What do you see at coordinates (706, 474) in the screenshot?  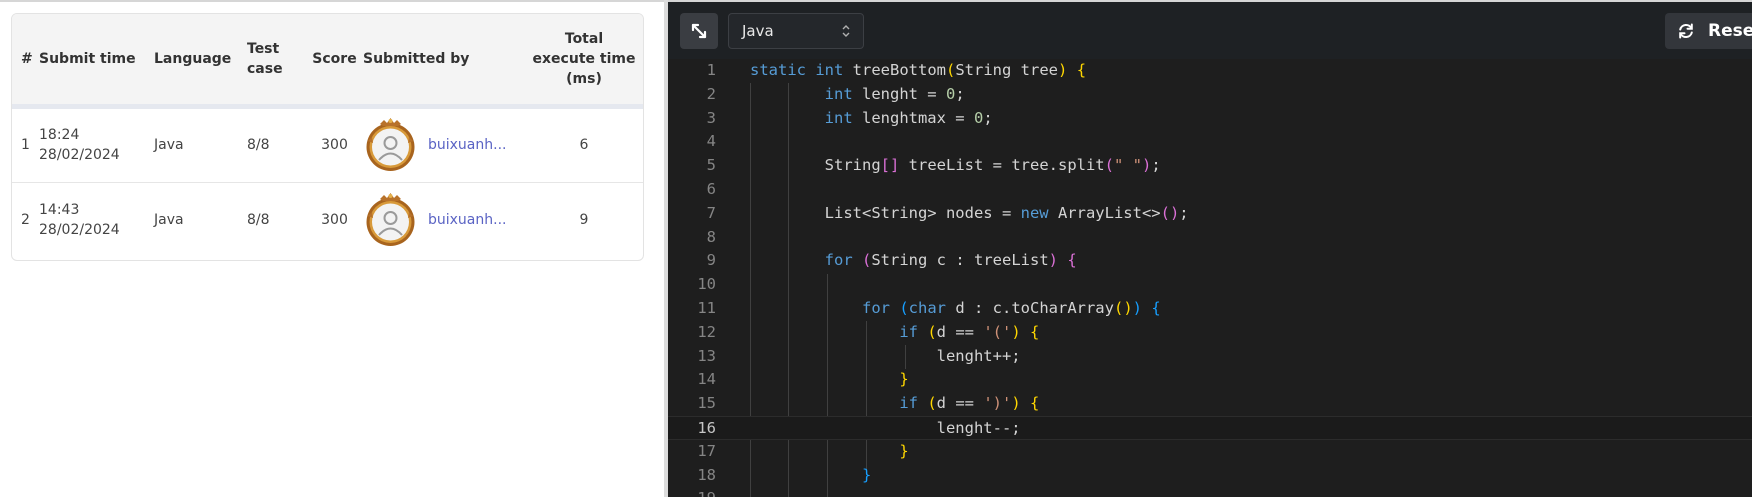 I see `line-number: 18` at bounding box center [706, 474].